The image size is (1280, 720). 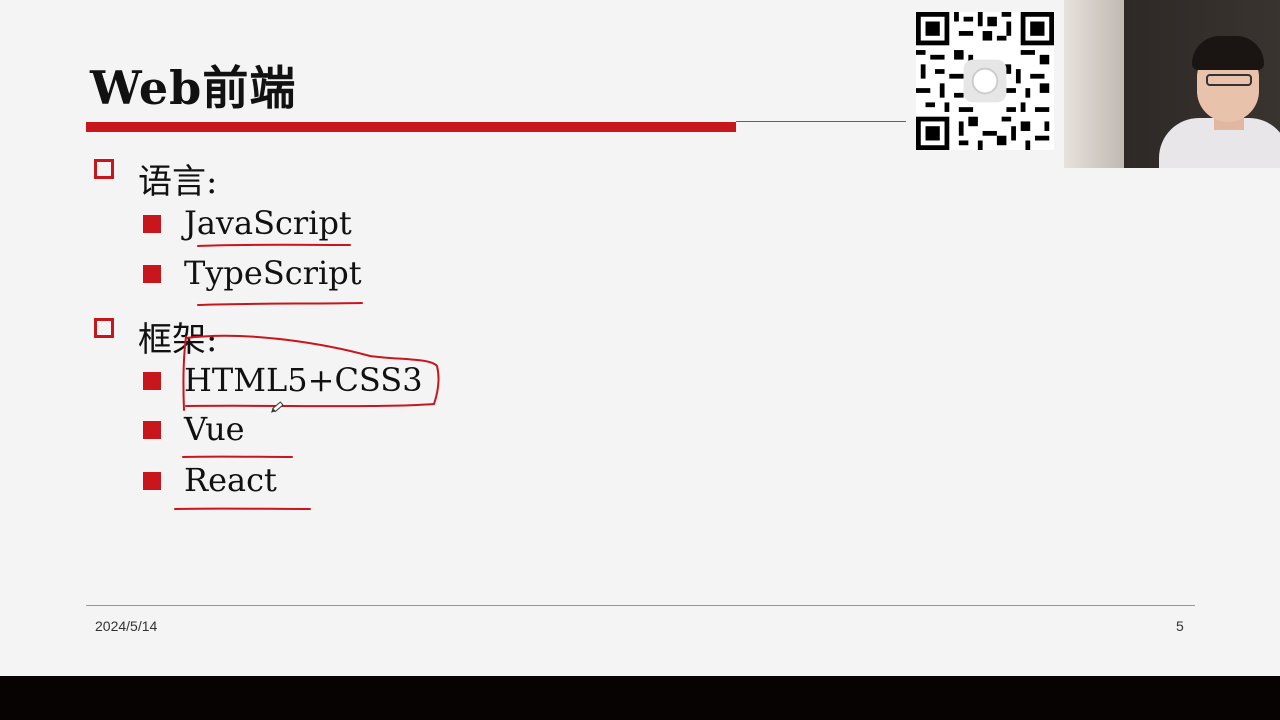 What do you see at coordinates (1172, 84) in the screenshot?
I see `presenter-webcam` at bounding box center [1172, 84].